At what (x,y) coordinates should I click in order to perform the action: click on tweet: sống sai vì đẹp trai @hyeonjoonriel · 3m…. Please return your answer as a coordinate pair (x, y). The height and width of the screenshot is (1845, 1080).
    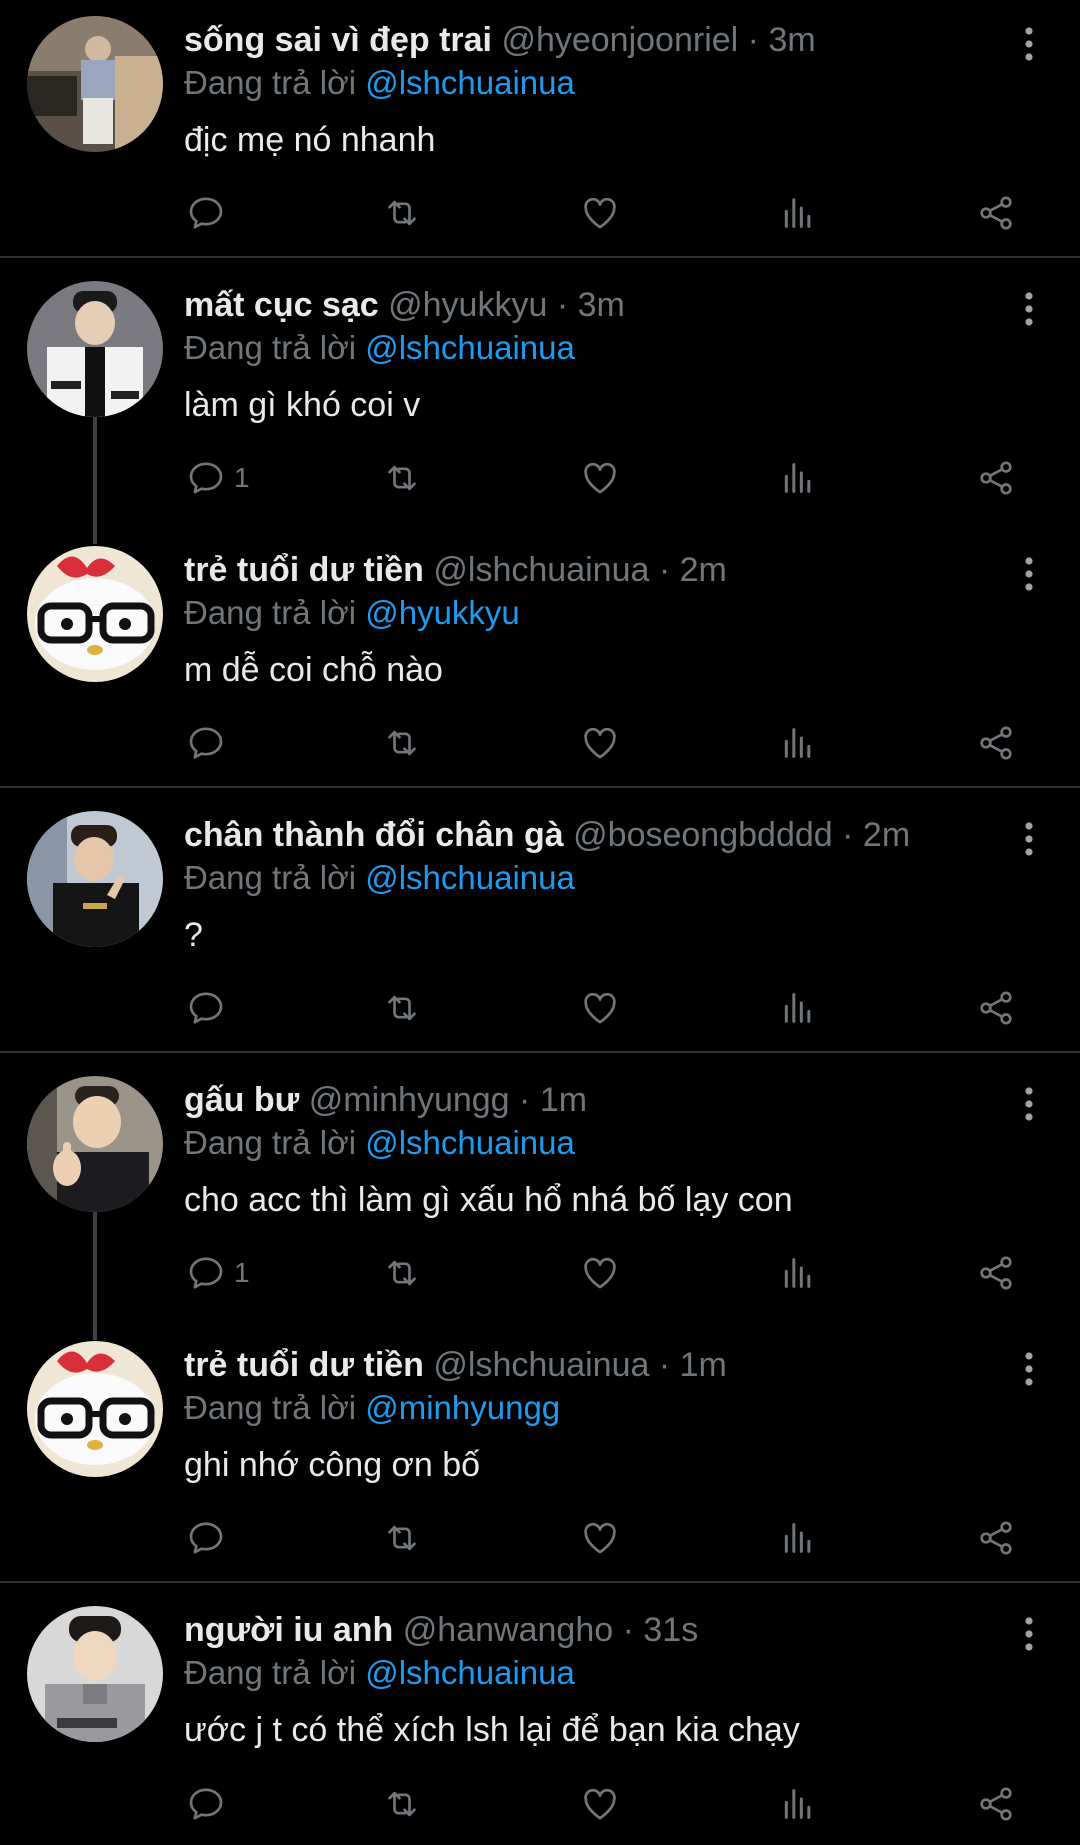
    Looking at the image, I should click on (540, 131).